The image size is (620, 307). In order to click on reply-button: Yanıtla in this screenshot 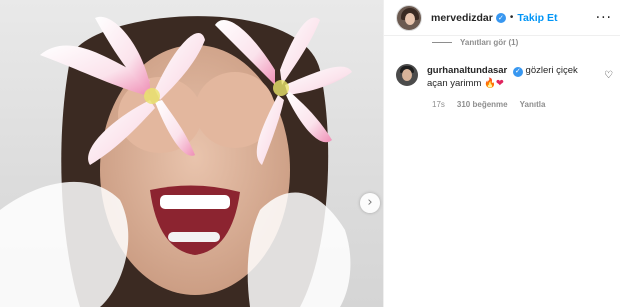, I will do `click(533, 104)`.